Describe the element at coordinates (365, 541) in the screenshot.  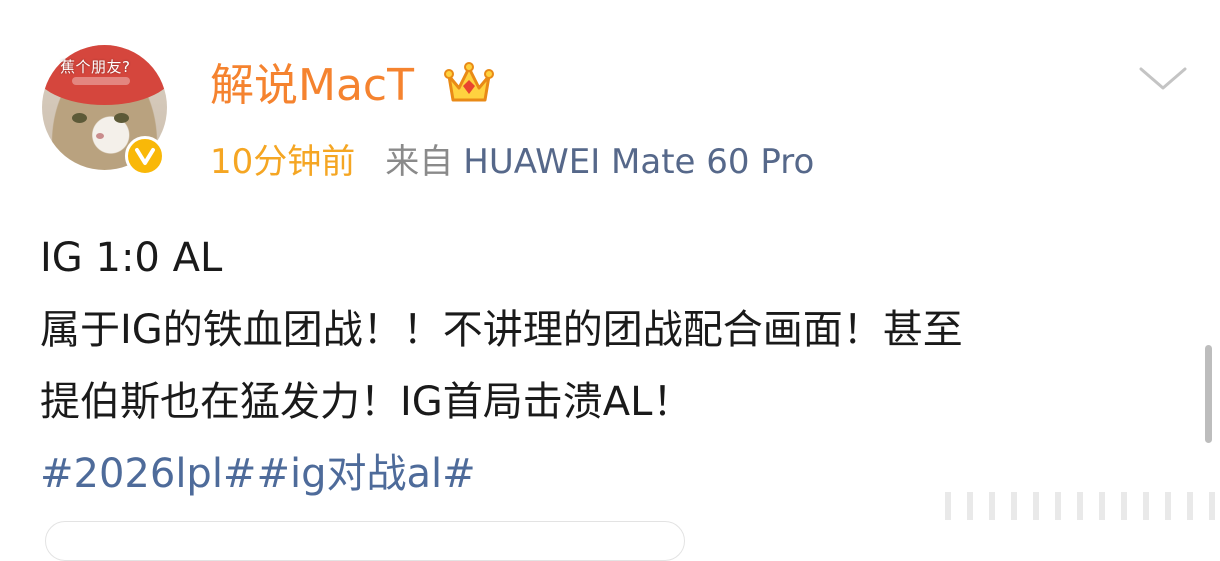
I see `next-card-edge` at that location.